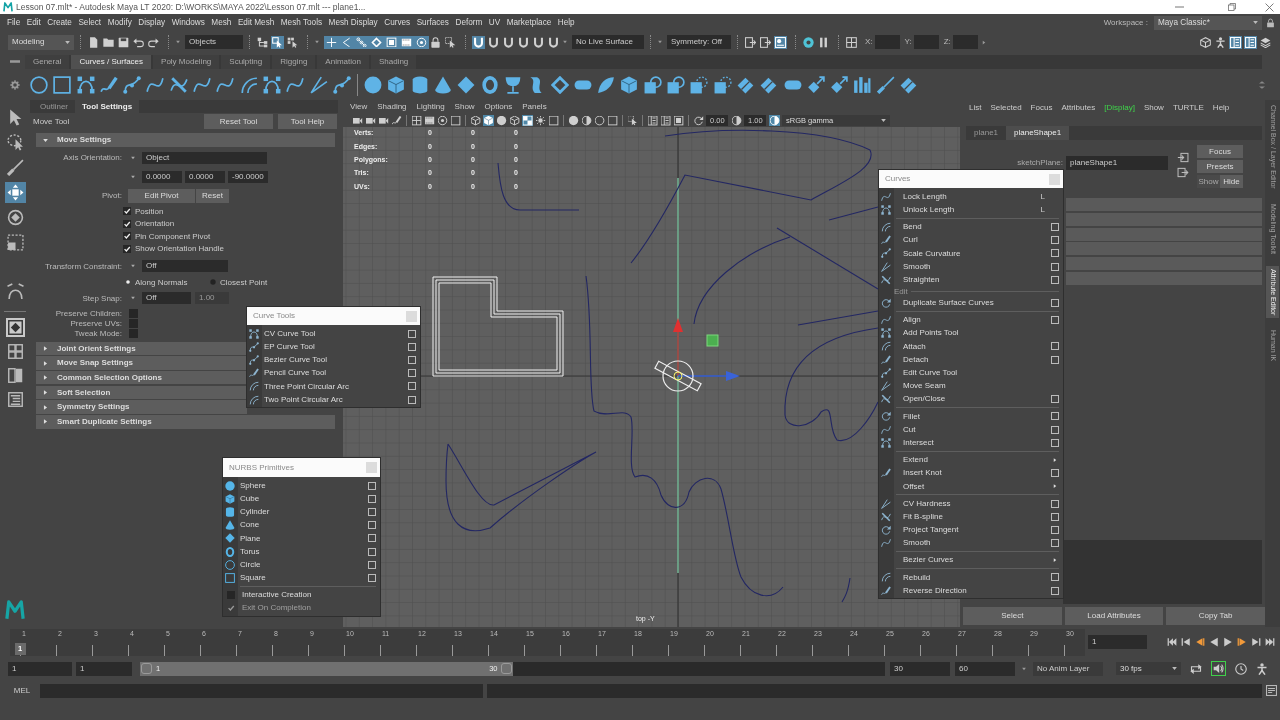 The width and height of the screenshot is (1280, 720). I want to click on menu-item: Fit B-spline, so click(977, 516).